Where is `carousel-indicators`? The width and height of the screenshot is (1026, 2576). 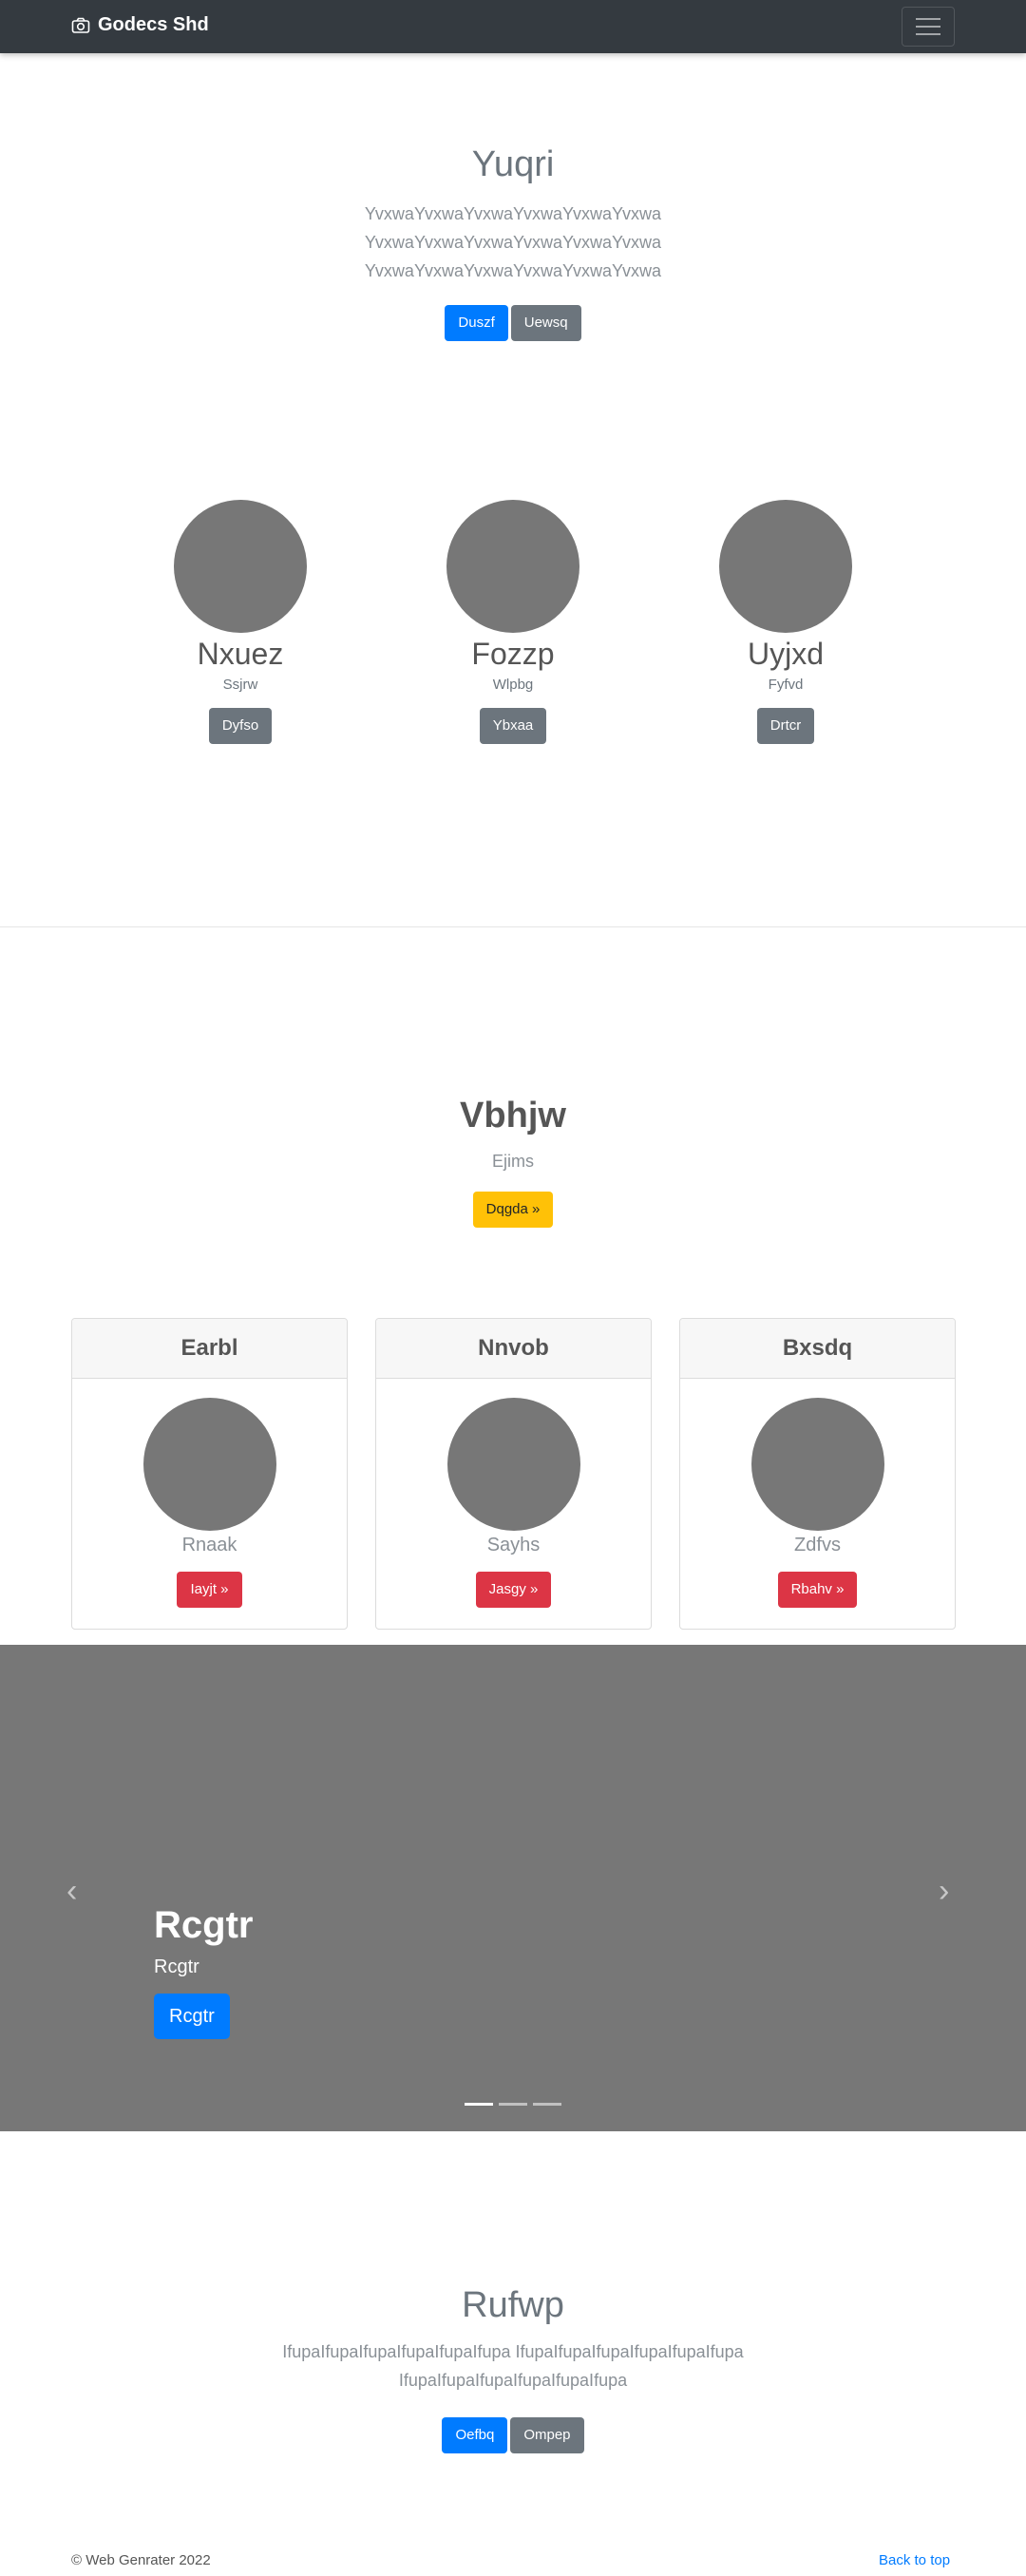 carousel-indicators is located at coordinates (513, 2104).